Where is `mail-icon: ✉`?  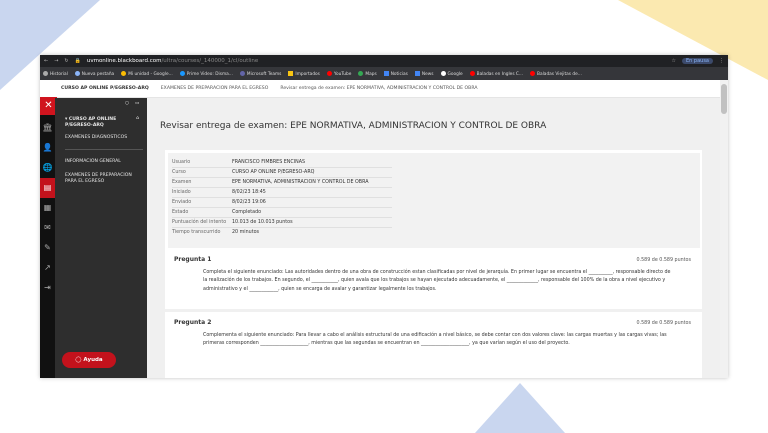
mail-icon: ✉ is located at coordinates (47, 228).